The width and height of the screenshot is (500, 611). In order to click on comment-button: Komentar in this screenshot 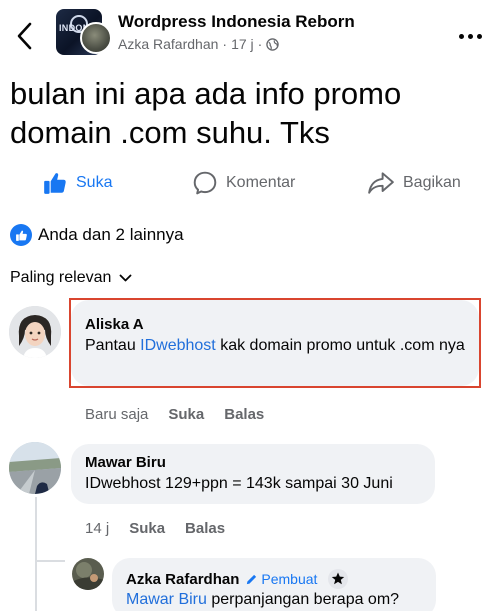, I will do `click(243, 183)`.